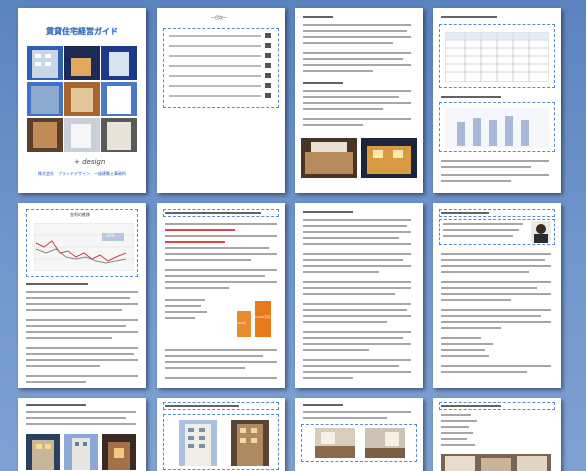 The width and height of the screenshot is (586, 471). What do you see at coordinates (389, 158) in the screenshot?
I see `exterior-night-photo` at bounding box center [389, 158].